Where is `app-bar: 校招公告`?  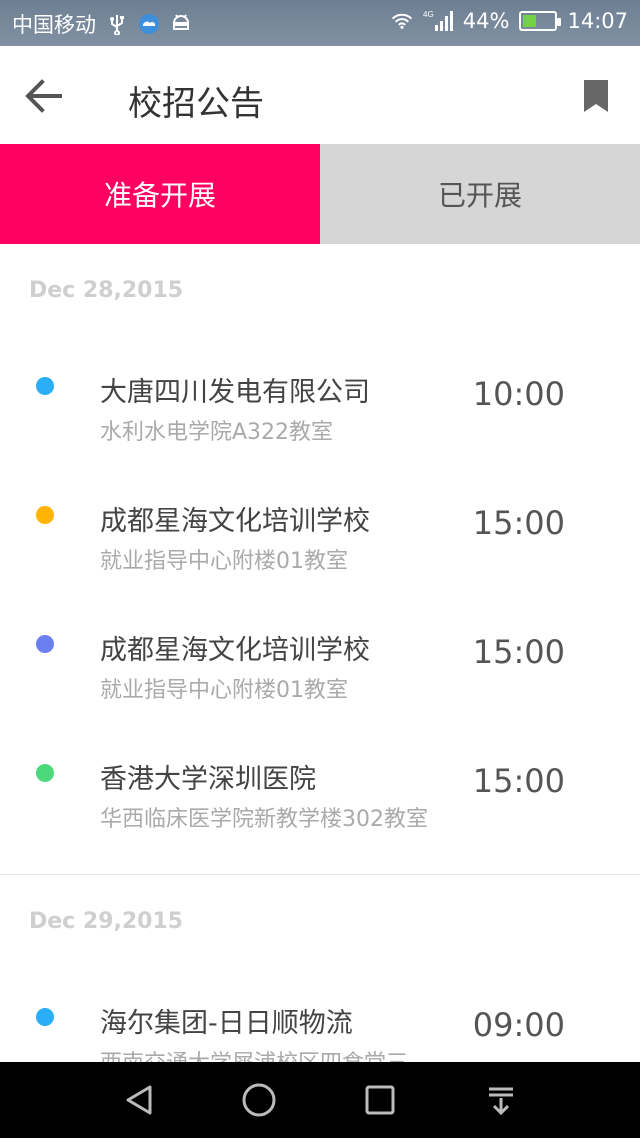 app-bar: 校招公告 is located at coordinates (320, 95).